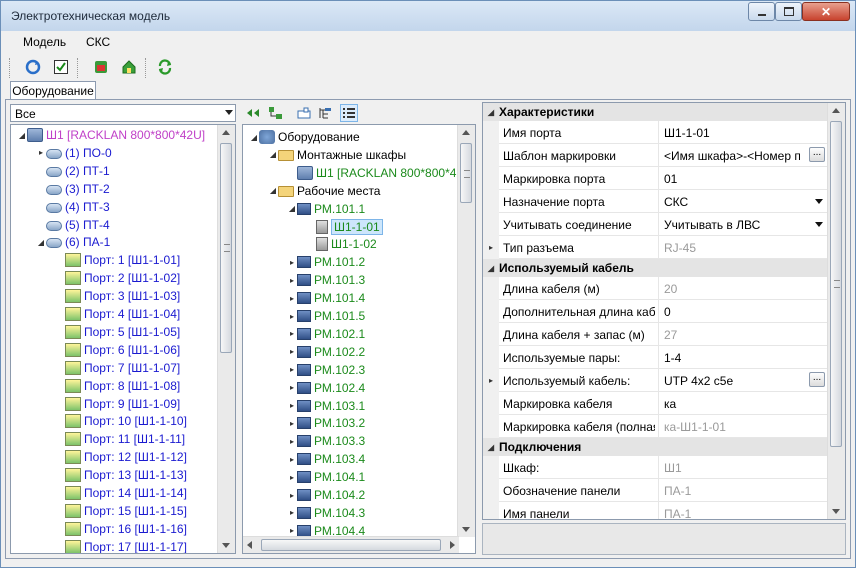  Describe the element at coordinates (656, 224) in the screenshot. I see `property-row: Учитывать соединение Учитывать в ЛВС` at that location.